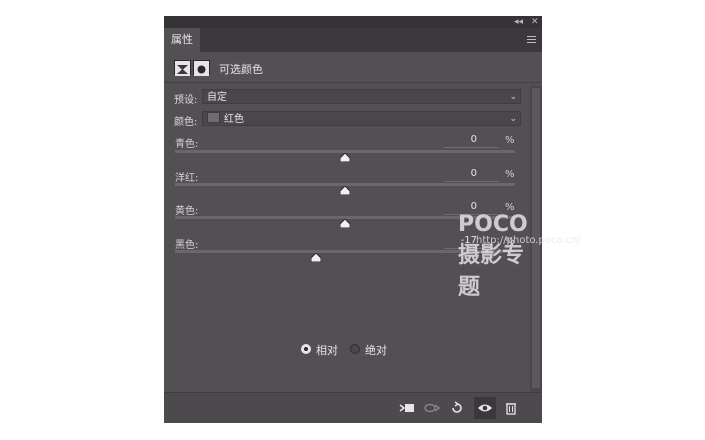  I want to click on adjustment-title: 可选颜色, so click(241, 69).